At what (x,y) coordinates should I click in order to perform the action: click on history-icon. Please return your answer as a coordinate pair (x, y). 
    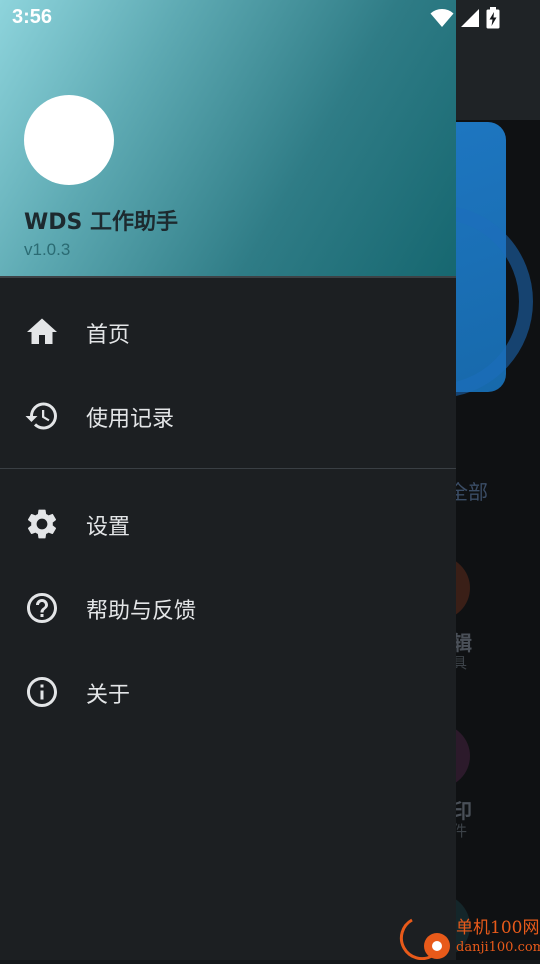
    Looking at the image, I should click on (42, 416).